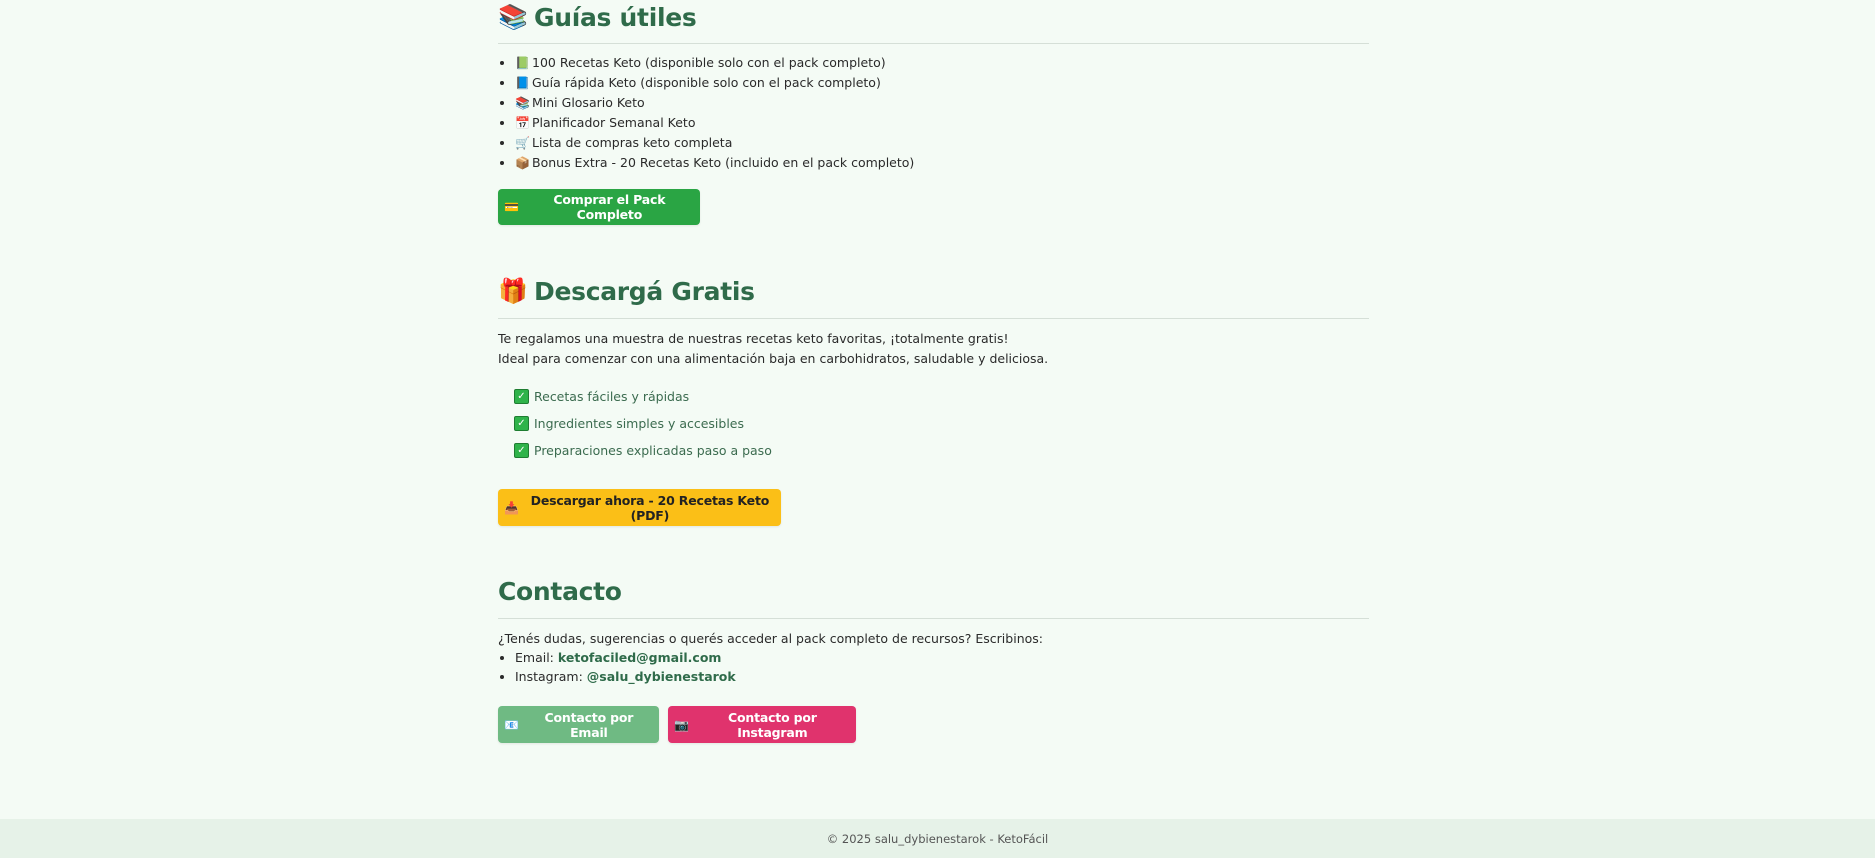  I want to click on instagram-link: @salu_dybienestarok, so click(661, 676).